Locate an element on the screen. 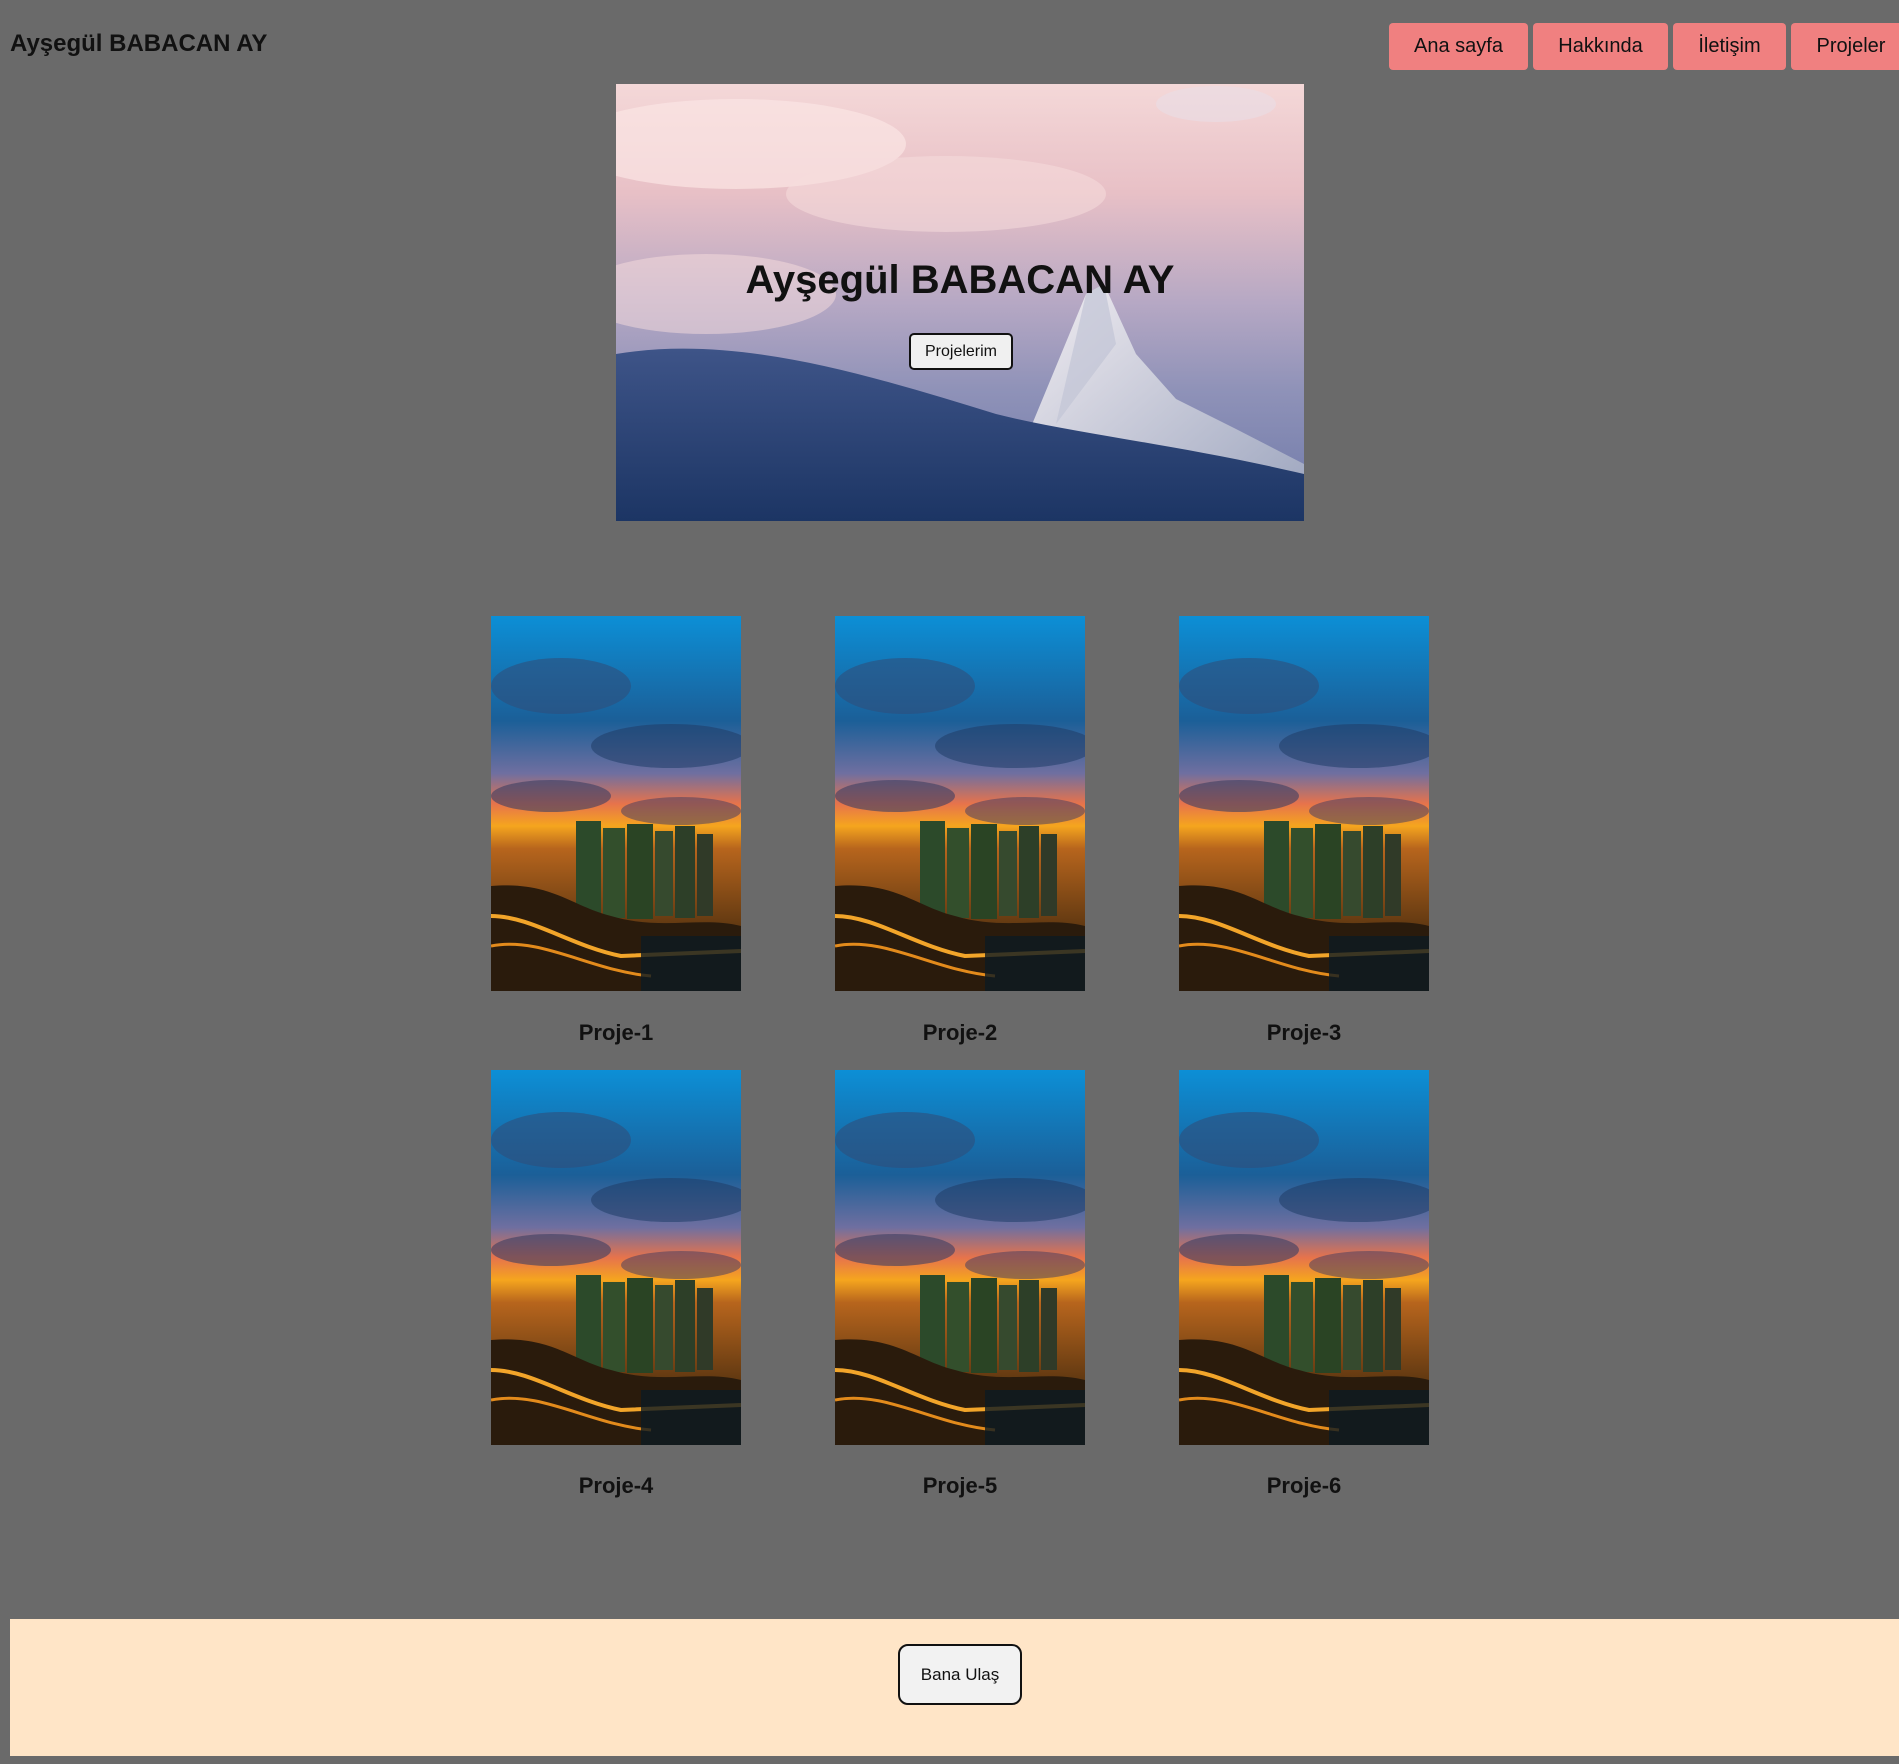 Image resolution: width=1899 pixels, height=1764 pixels. contact-me-button: Bana Ulaş is located at coordinates (960, 1674).